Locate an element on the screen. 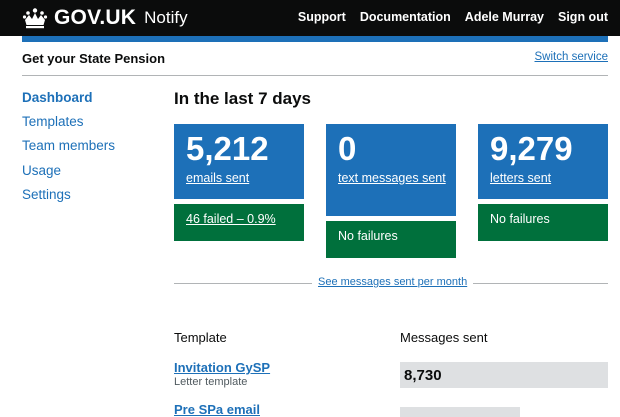 The image size is (620, 417). header-accent-bar is located at coordinates (315, 39).